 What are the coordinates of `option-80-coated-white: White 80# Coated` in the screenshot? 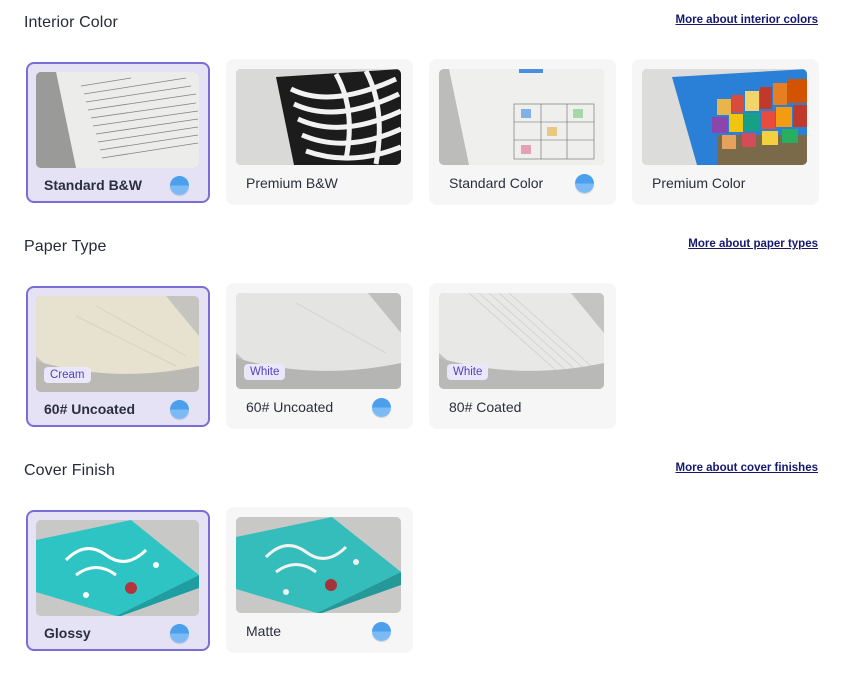 It's located at (522, 356).